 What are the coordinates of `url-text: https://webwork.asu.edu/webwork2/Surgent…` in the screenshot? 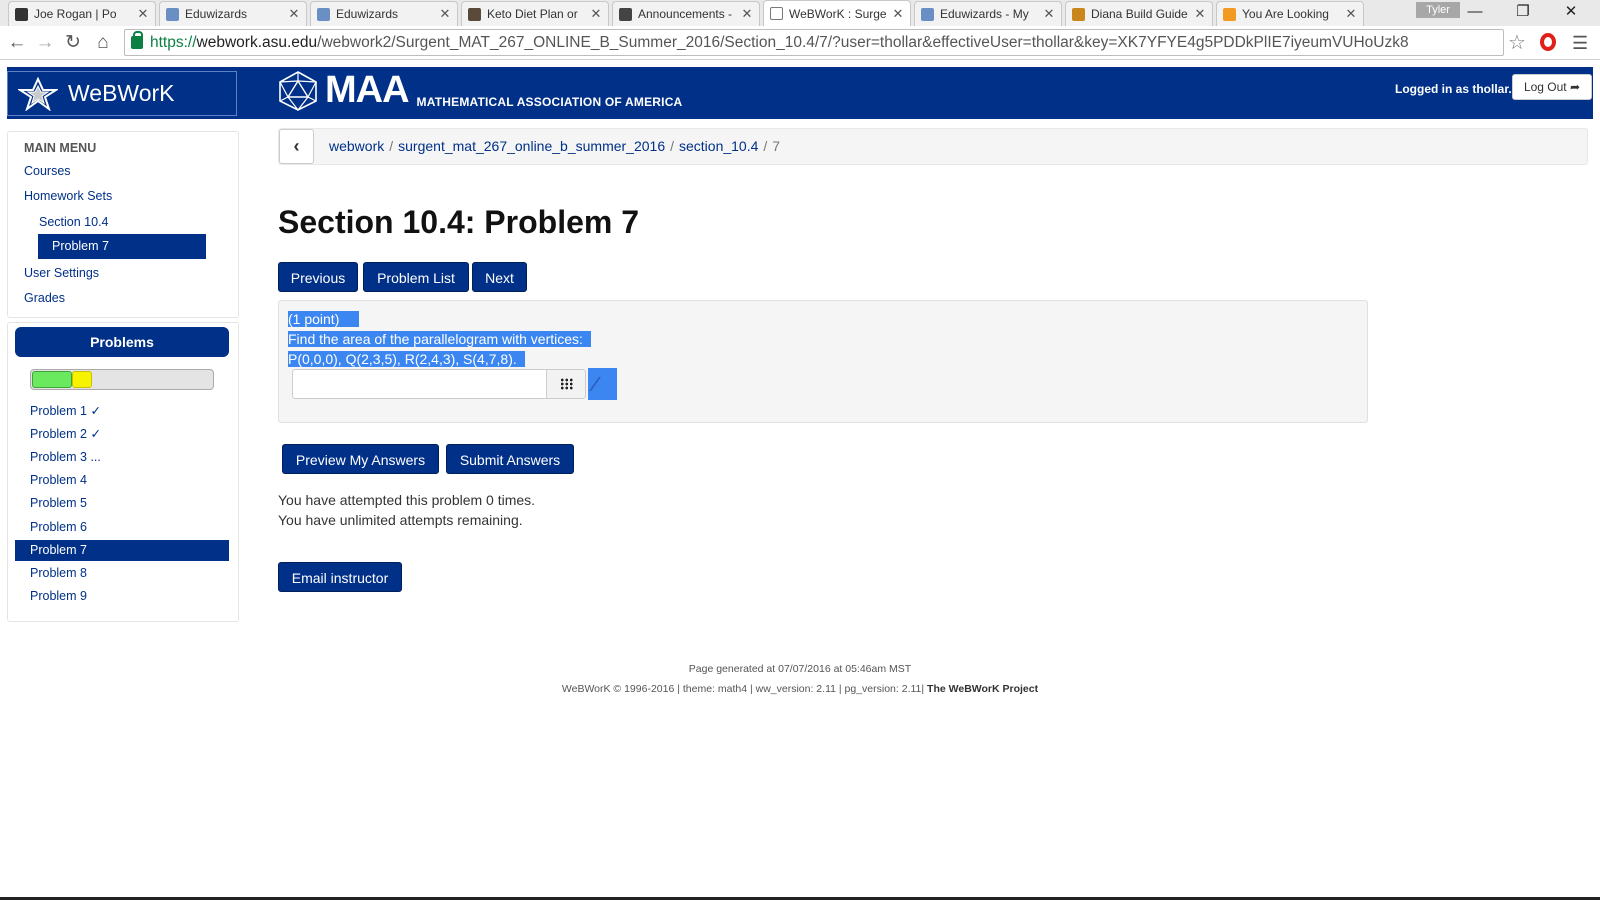 It's located at (779, 43).